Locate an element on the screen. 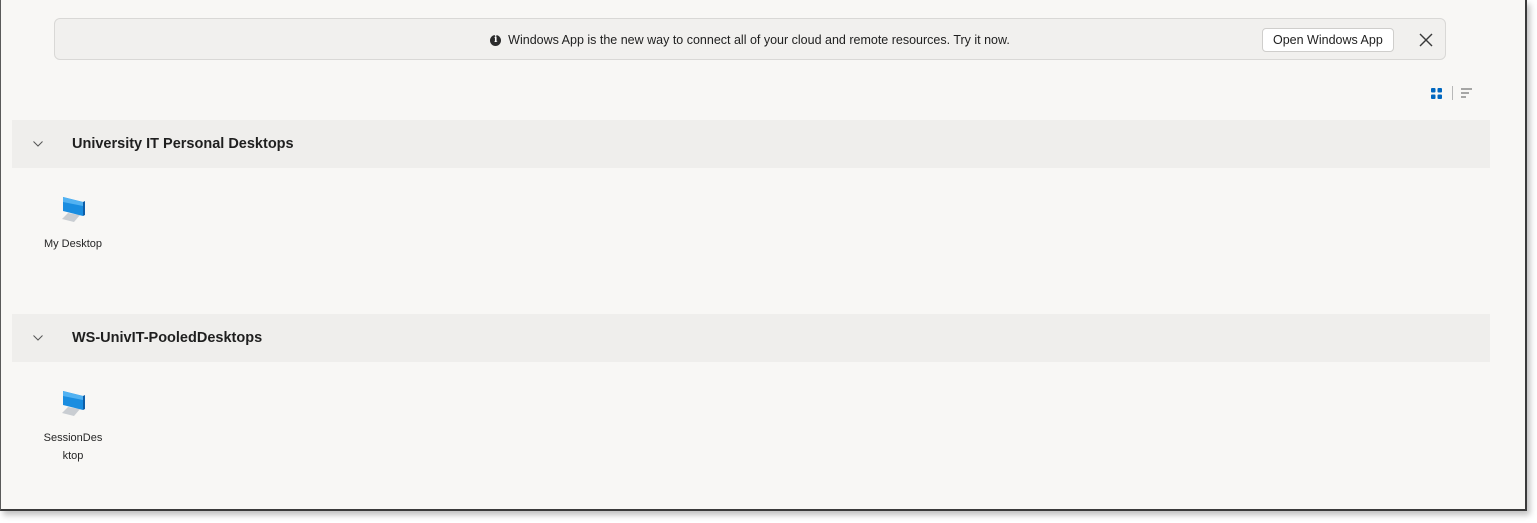 The width and height of the screenshot is (1537, 523). info-icon: i is located at coordinates (496, 40).